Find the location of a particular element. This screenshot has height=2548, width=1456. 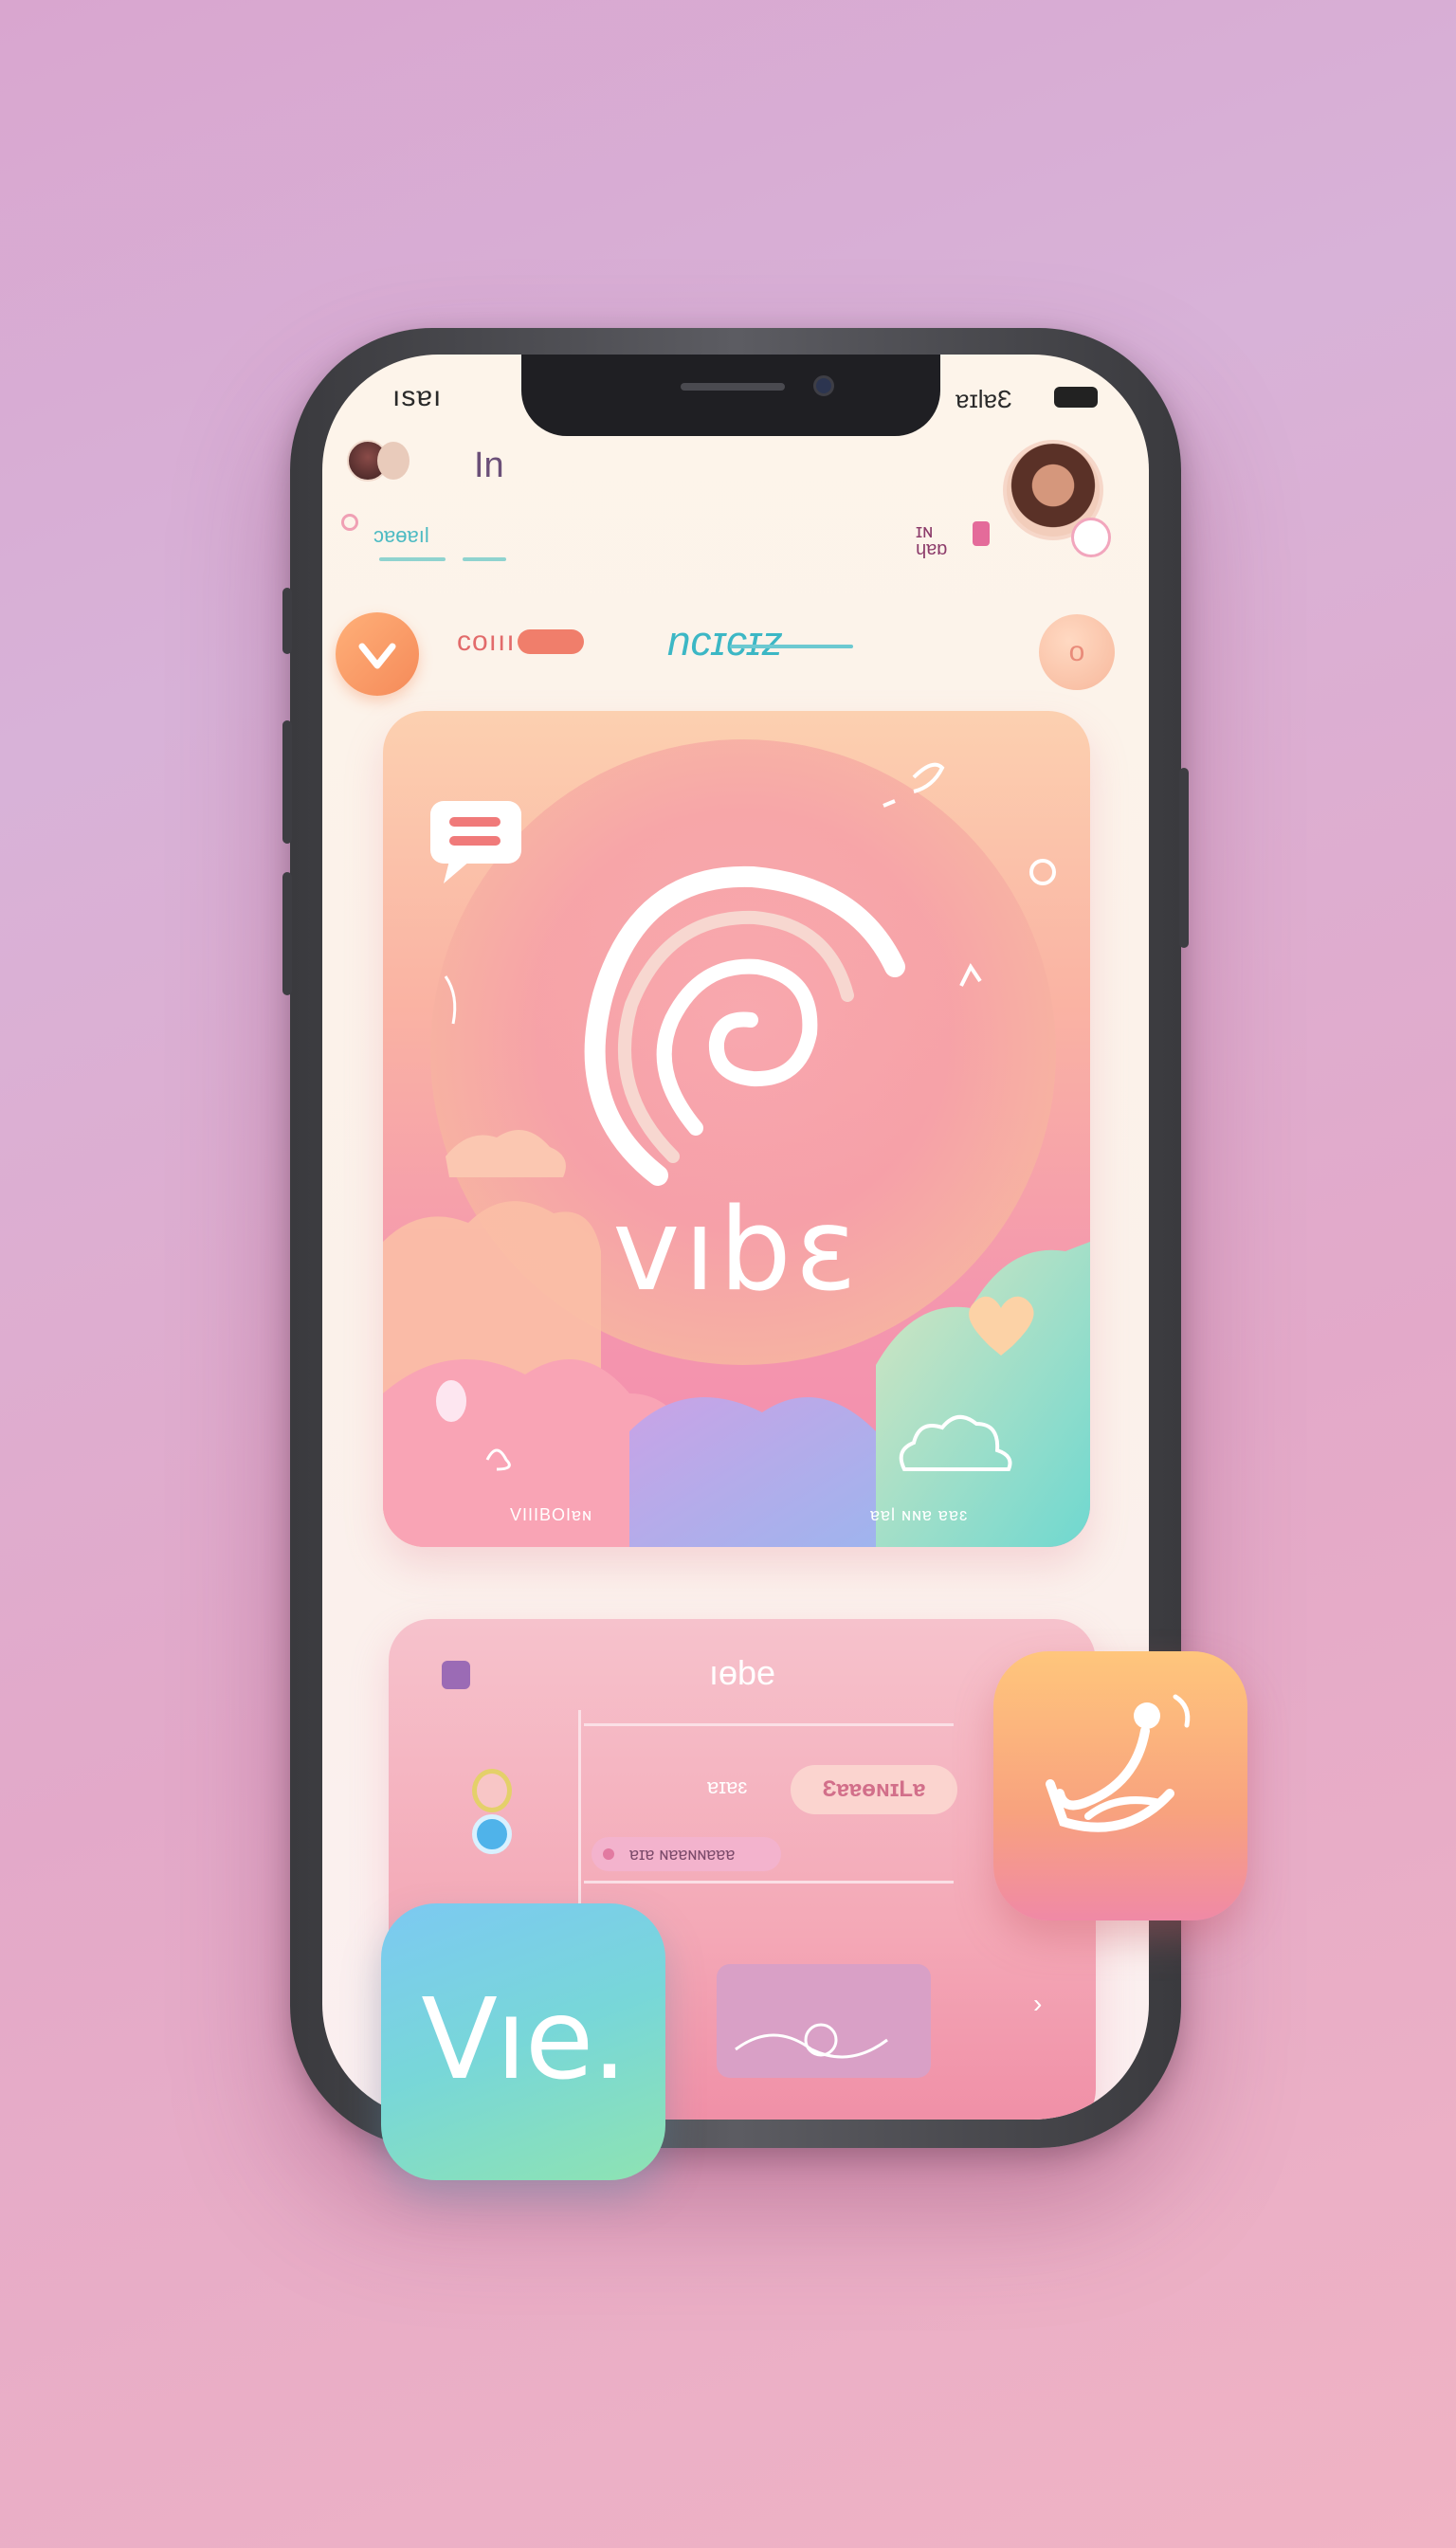

avatar-secondary is located at coordinates (393, 461).